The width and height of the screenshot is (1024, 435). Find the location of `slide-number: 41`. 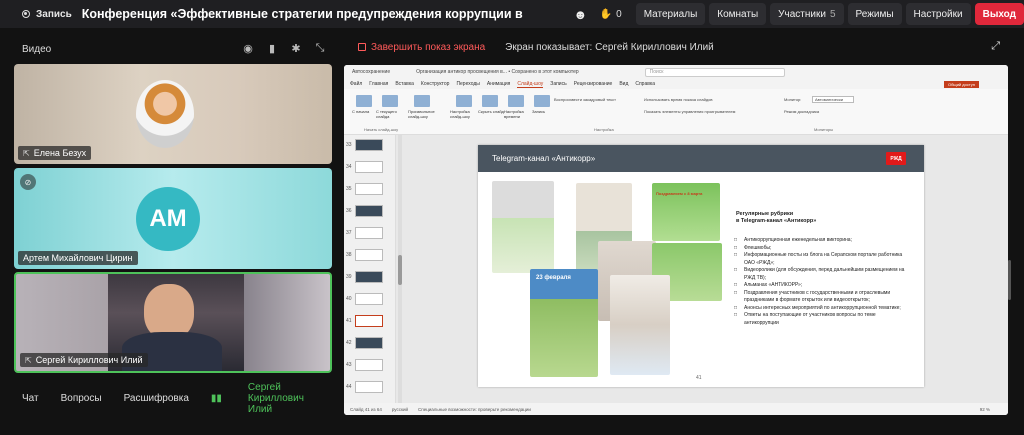

slide-number: 41 is located at coordinates (699, 378).